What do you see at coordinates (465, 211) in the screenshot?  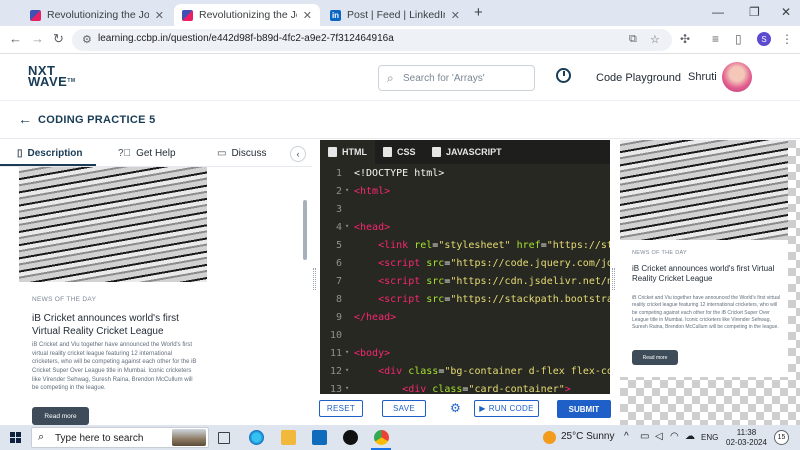 I see `code-line: 3` at bounding box center [465, 211].